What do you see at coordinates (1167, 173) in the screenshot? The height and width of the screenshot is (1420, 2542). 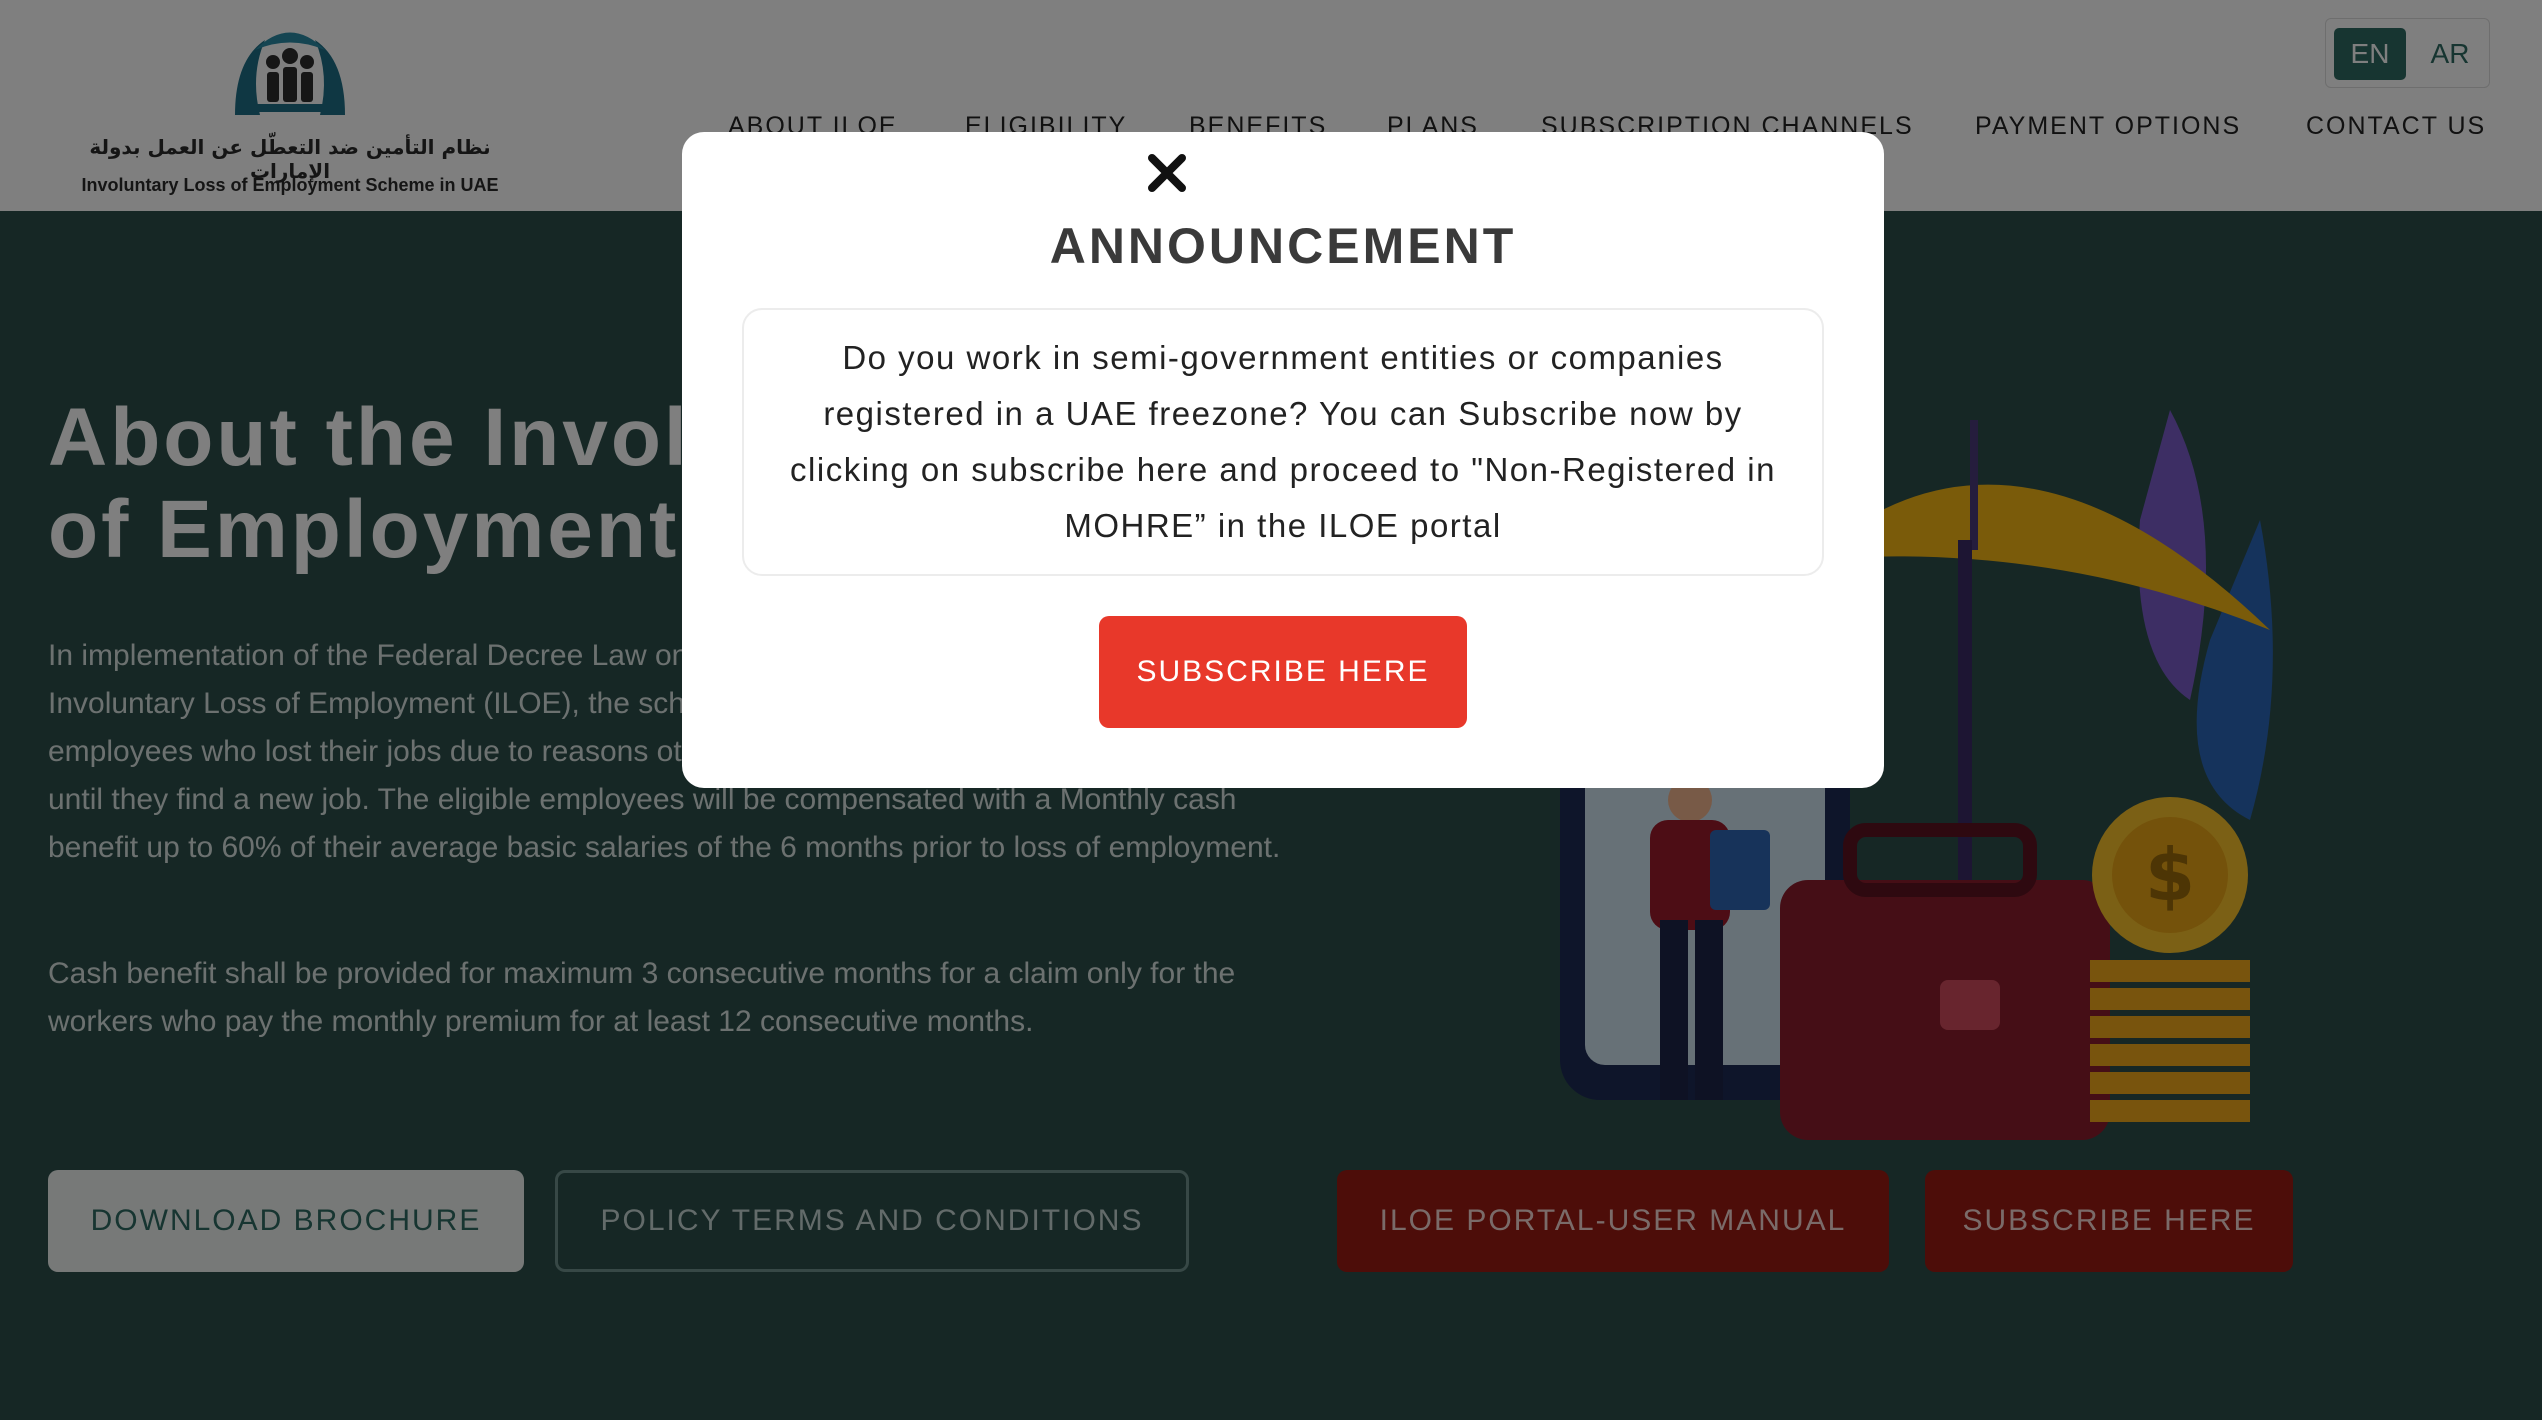 I see `close-icon` at bounding box center [1167, 173].